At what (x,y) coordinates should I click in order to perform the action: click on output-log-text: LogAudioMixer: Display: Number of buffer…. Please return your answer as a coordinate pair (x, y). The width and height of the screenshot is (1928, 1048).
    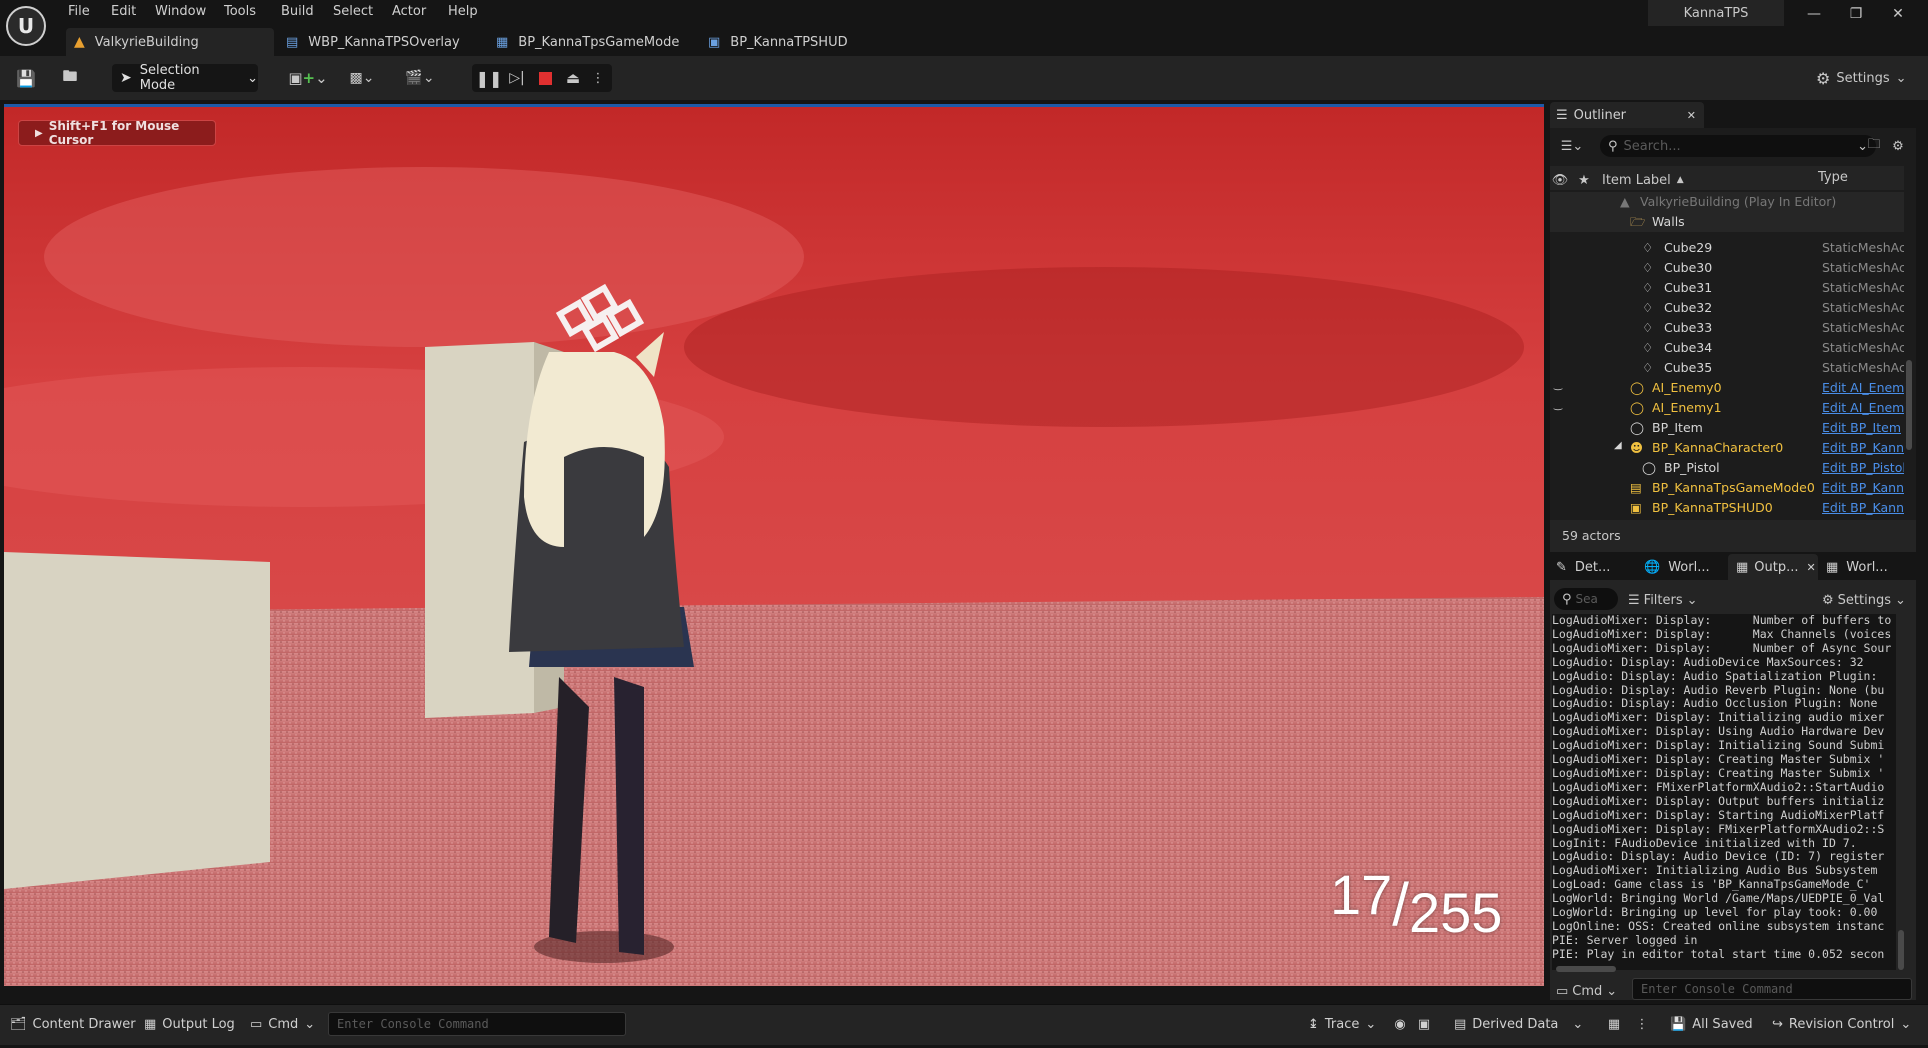
    Looking at the image, I should click on (1724, 792).